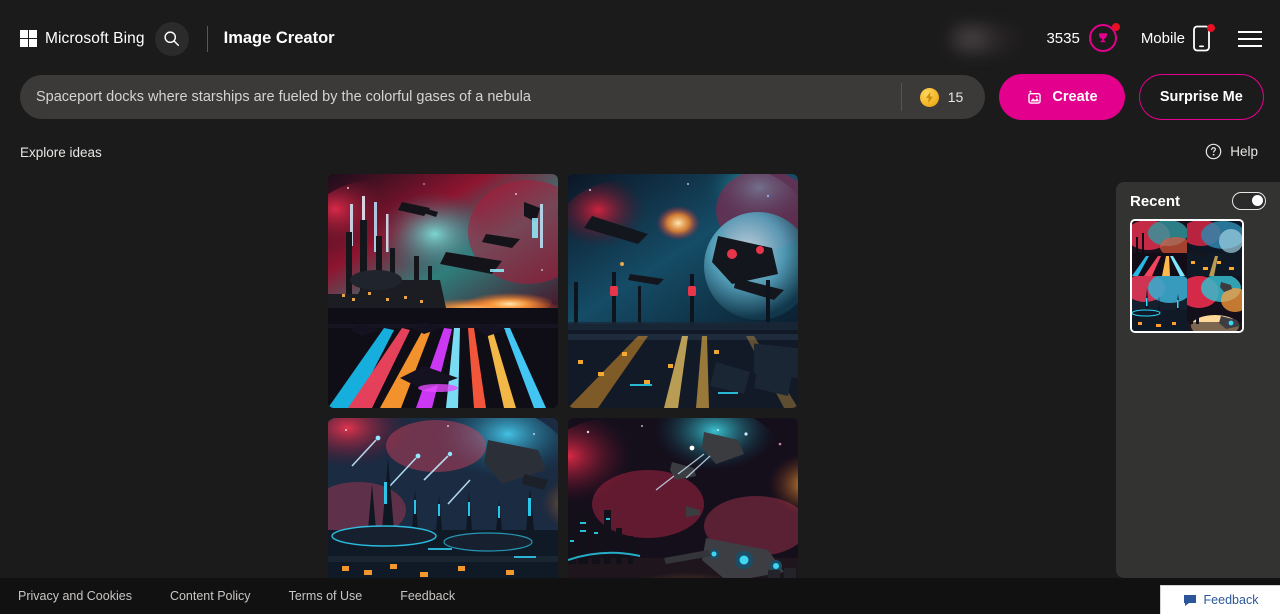  Describe the element at coordinates (955, 97) in the screenshot. I see `boost-count: 15` at that location.